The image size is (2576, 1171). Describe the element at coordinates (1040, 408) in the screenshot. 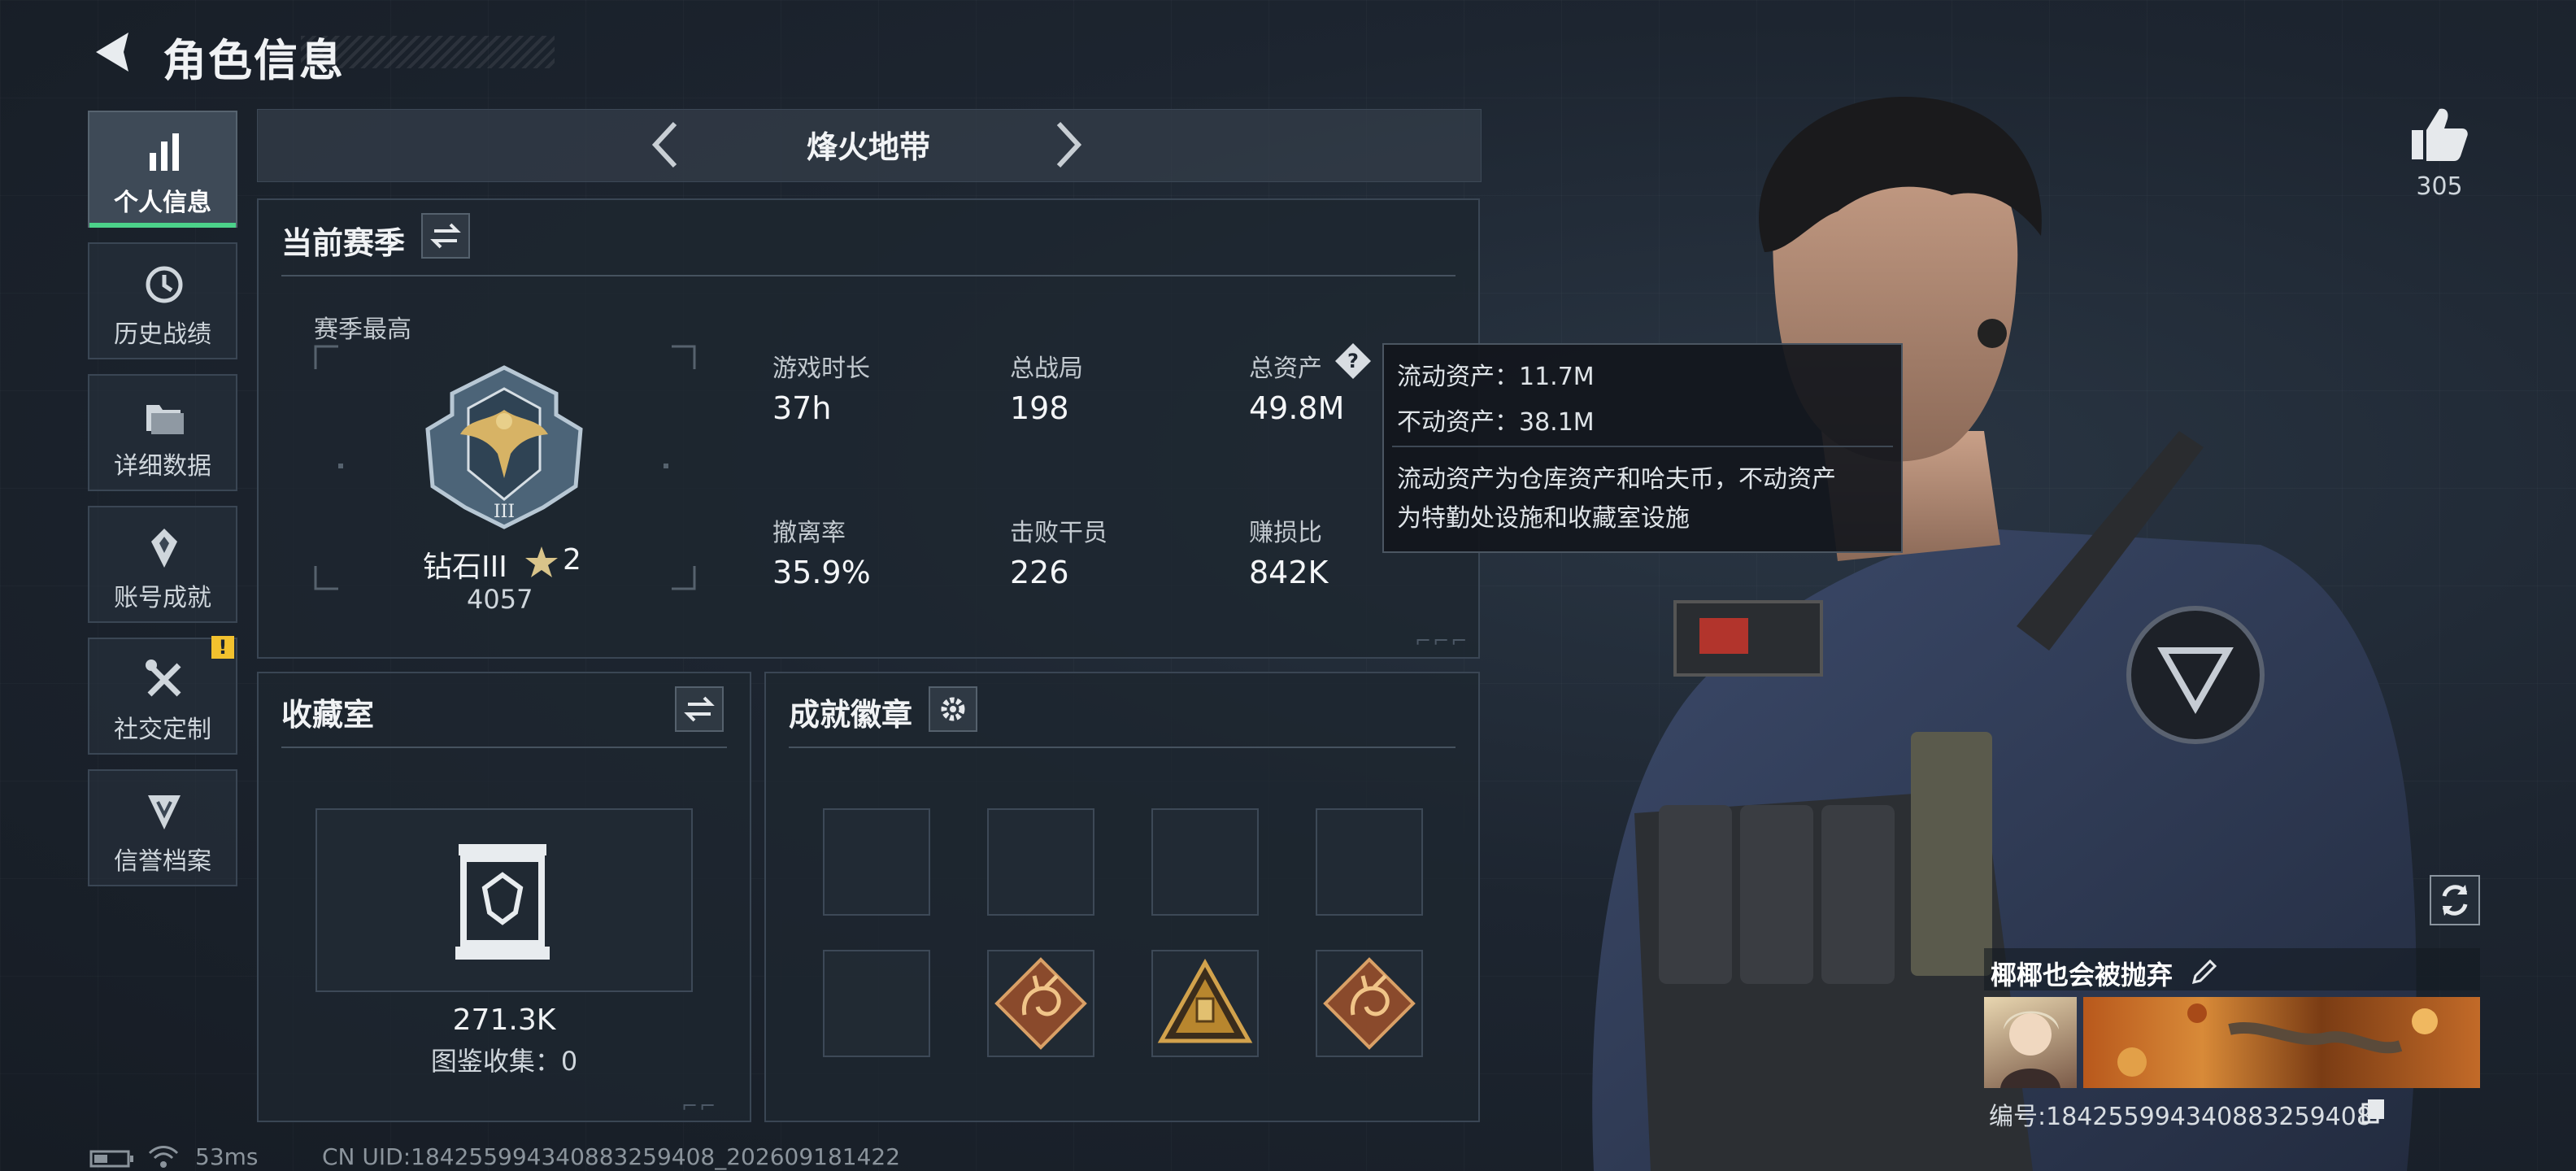

I see `stat-value-matches: 198` at that location.